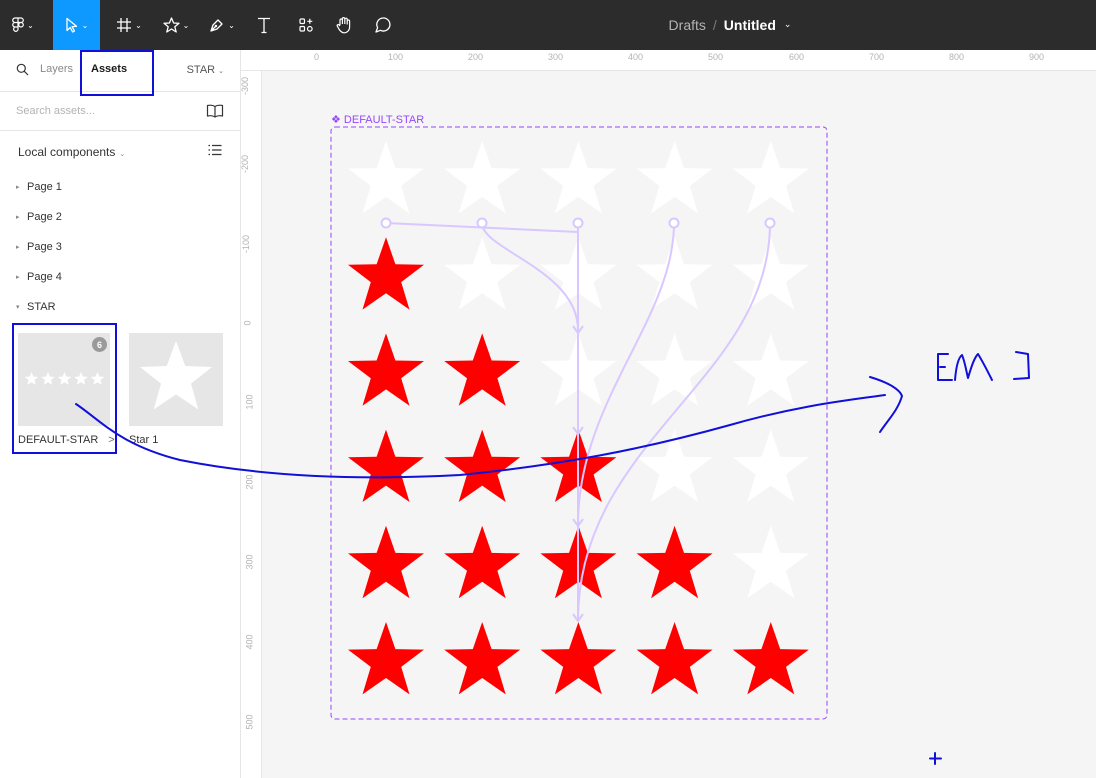 The height and width of the screenshot is (778, 1096). I want to click on page-group-label: Page 2, so click(44, 217).